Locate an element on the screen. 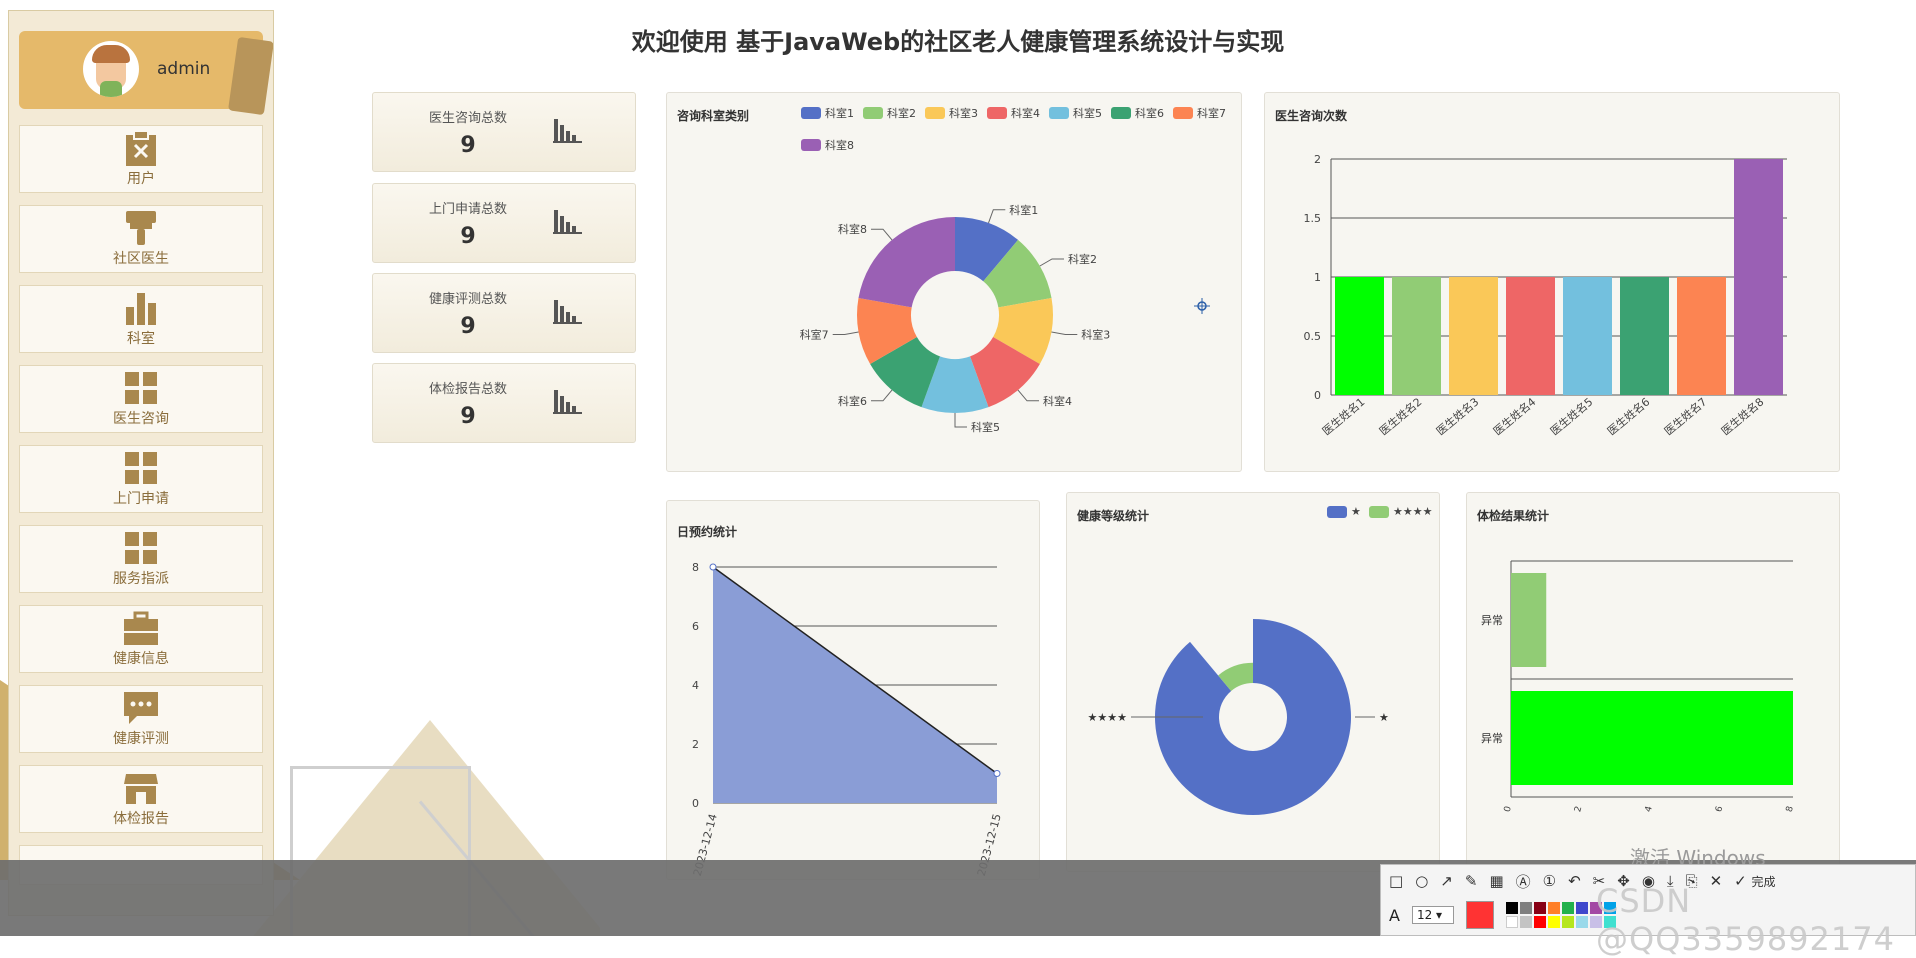 This screenshot has height=958, width=1916. briefcase-icon is located at coordinates (141, 628).